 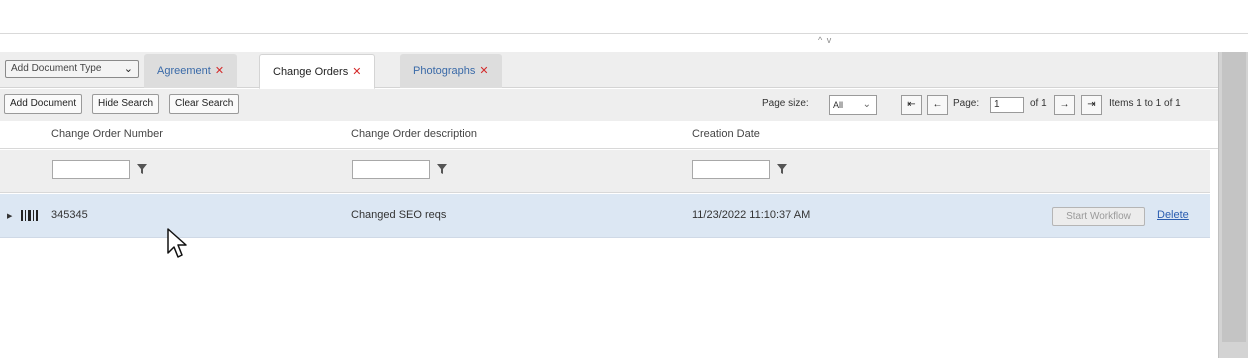 What do you see at coordinates (91, 169) in the screenshot?
I see `filter-number-input` at bounding box center [91, 169].